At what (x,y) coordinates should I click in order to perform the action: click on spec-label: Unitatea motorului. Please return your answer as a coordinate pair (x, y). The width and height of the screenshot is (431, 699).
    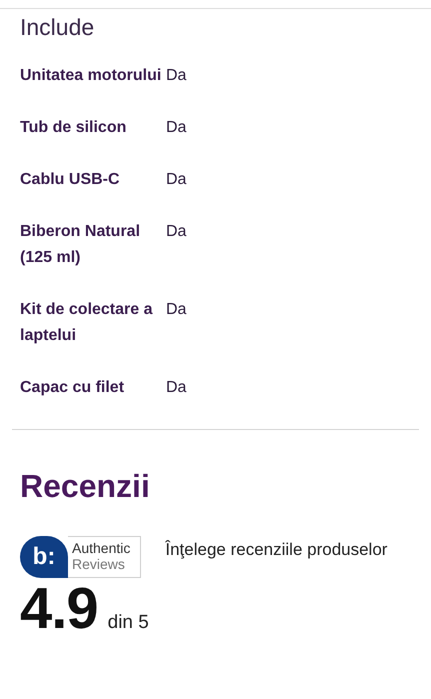
    Looking at the image, I should click on (91, 76).